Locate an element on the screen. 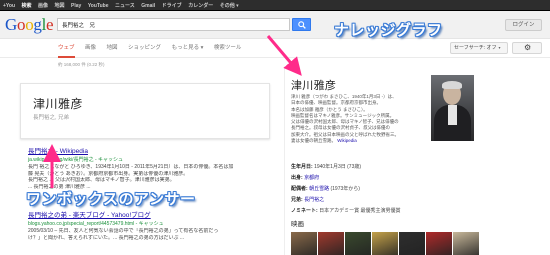 This screenshot has width=550, height=255. onebox-answer-description: 長門裕之, 兄弟 is located at coordinates (51, 118).